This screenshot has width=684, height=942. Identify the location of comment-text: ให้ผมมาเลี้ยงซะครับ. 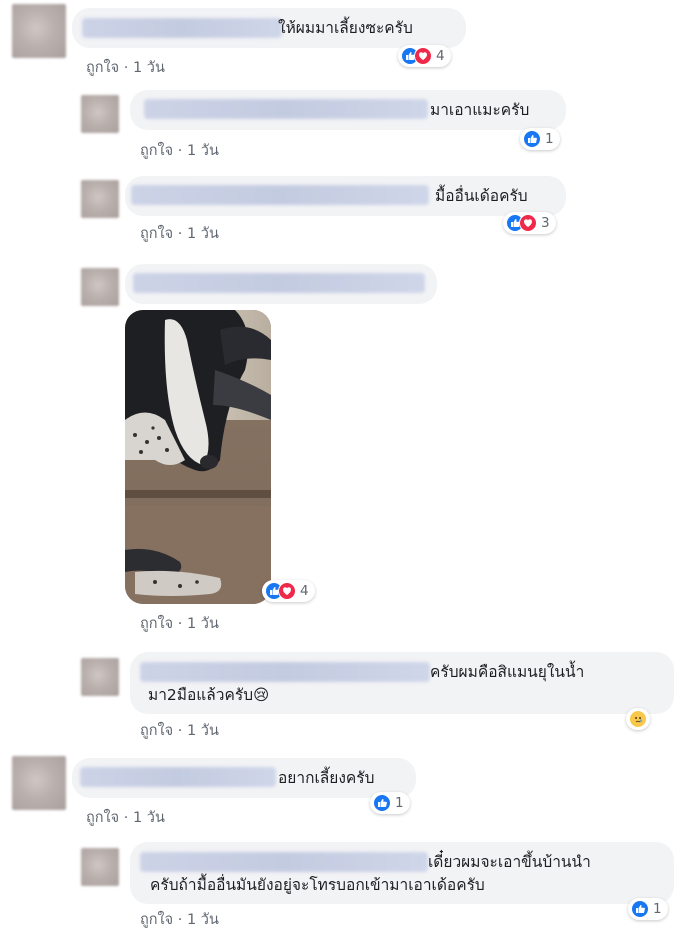
(345, 28).